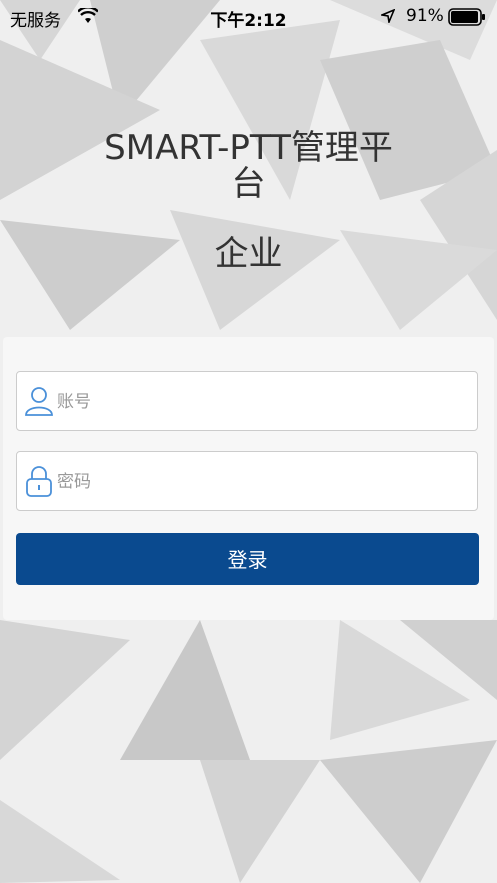 The image size is (497, 883). What do you see at coordinates (264, 402) in the screenshot?
I see `account-input` at bounding box center [264, 402].